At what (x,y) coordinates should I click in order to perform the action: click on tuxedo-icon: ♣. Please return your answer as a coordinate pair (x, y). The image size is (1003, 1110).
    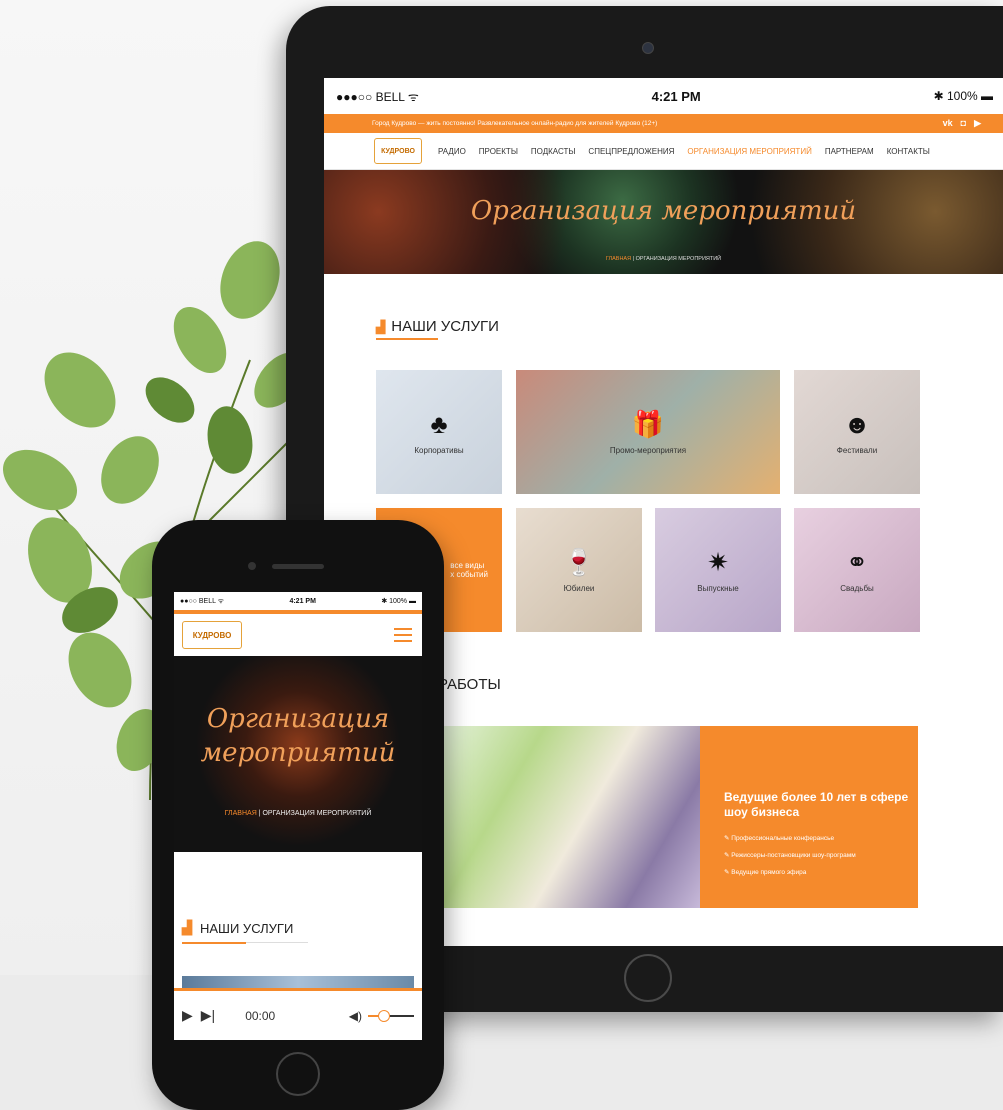
    Looking at the image, I should click on (439, 424).